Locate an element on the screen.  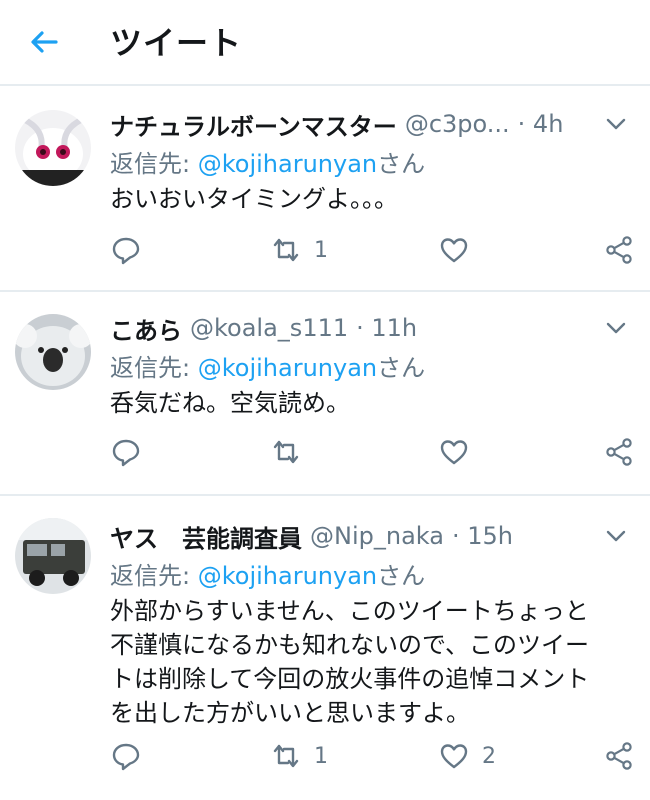
display-name: ナチュラルボーンマスター is located at coordinates (253, 124).